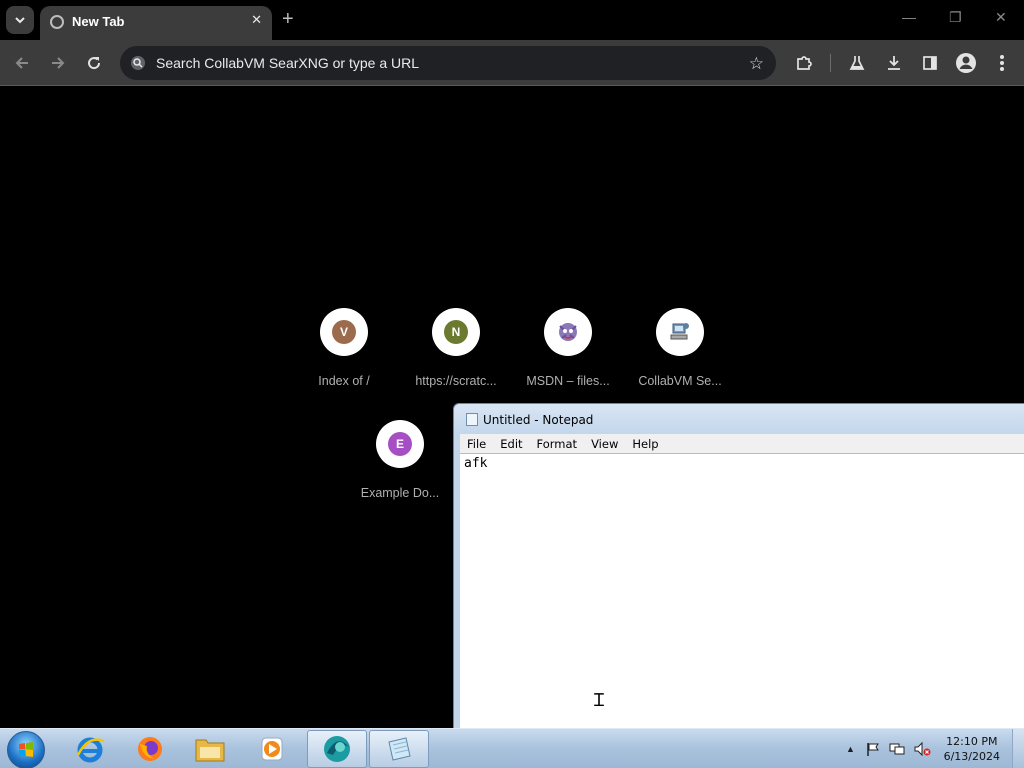 This screenshot has width=1024, height=768. I want to click on shortcut-favicon: E, so click(400, 444).